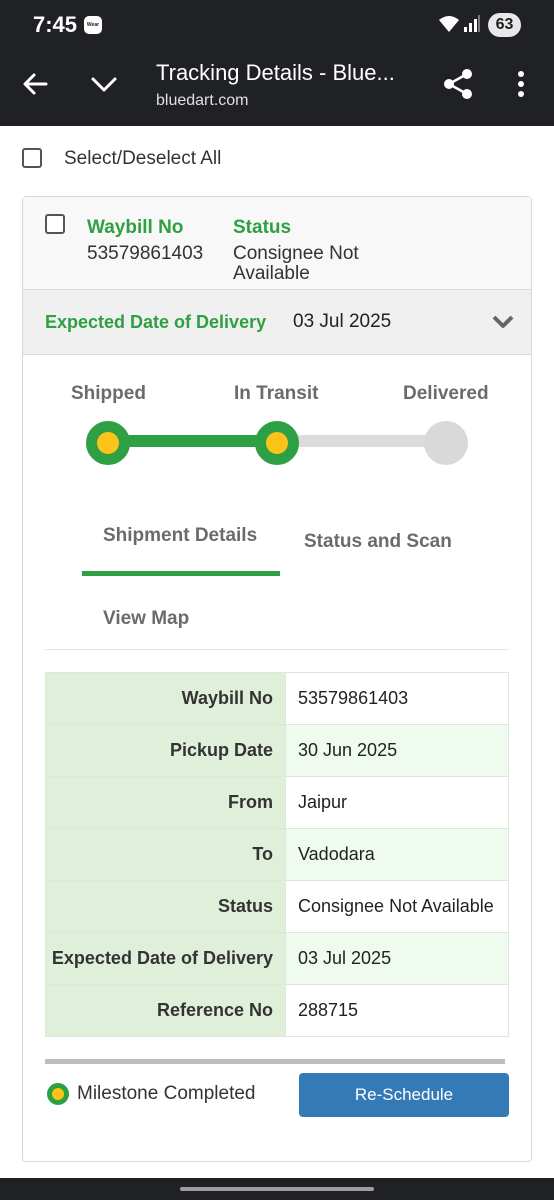 Image resolution: width=554 pixels, height=1200 pixels. Describe the element at coordinates (397, 958) in the screenshot. I see `detail-value: 03 Jul 2025` at that location.